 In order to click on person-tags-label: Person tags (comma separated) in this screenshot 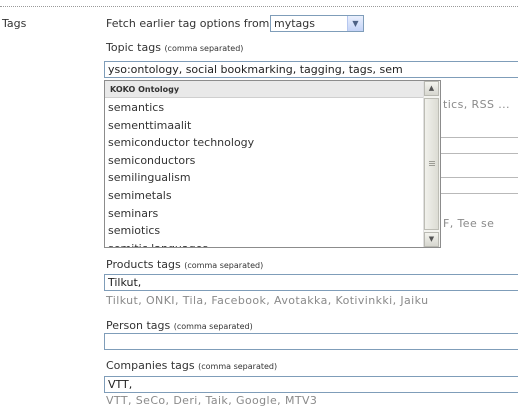, I will do `click(179, 325)`.